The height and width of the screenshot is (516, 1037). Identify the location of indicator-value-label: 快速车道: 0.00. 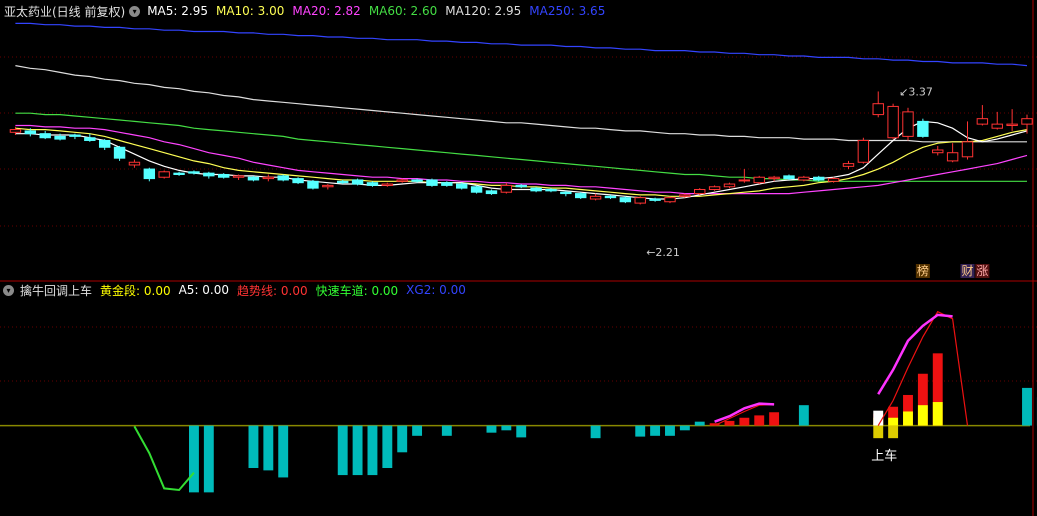
(357, 290).